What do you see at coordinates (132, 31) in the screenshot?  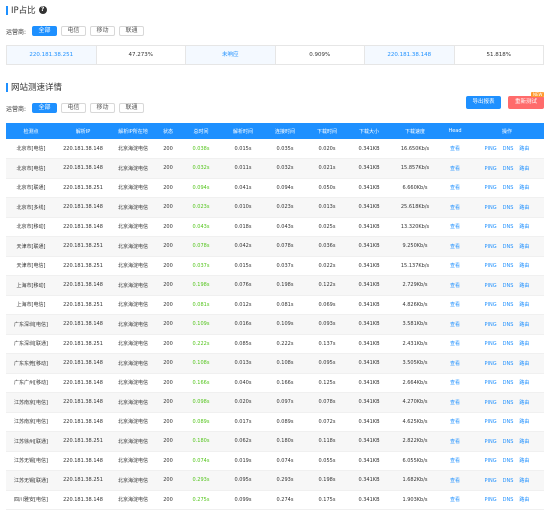 I see `ip-filter-unicom: 联通` at bounding box center [132, 31].